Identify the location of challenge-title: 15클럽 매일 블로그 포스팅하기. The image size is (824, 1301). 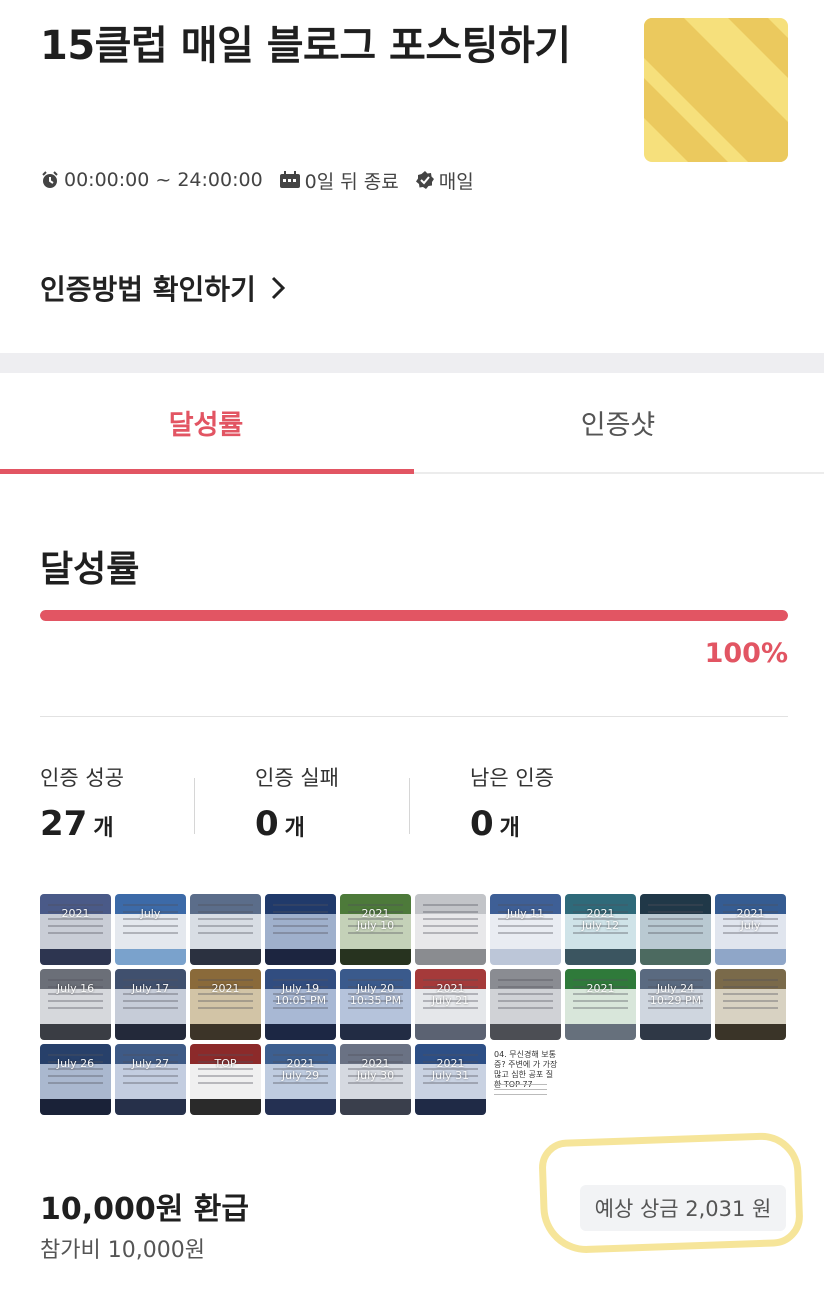
(305, 46).